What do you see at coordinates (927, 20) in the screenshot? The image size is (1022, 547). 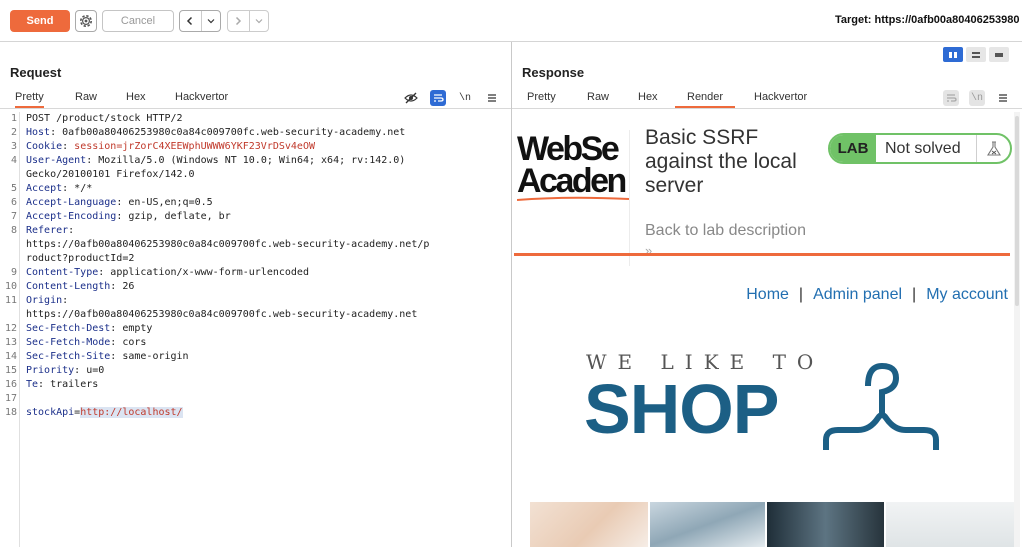 I see `target-url: Target: https://0afb00a80406253980` at bounding box center [927, 20].